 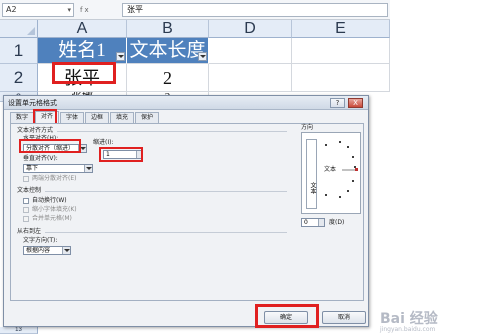 What do you see at coordinates (29, 190) in the screenshot?
I see `text-control-section: 文本控制` at bounding box center [29, 190].